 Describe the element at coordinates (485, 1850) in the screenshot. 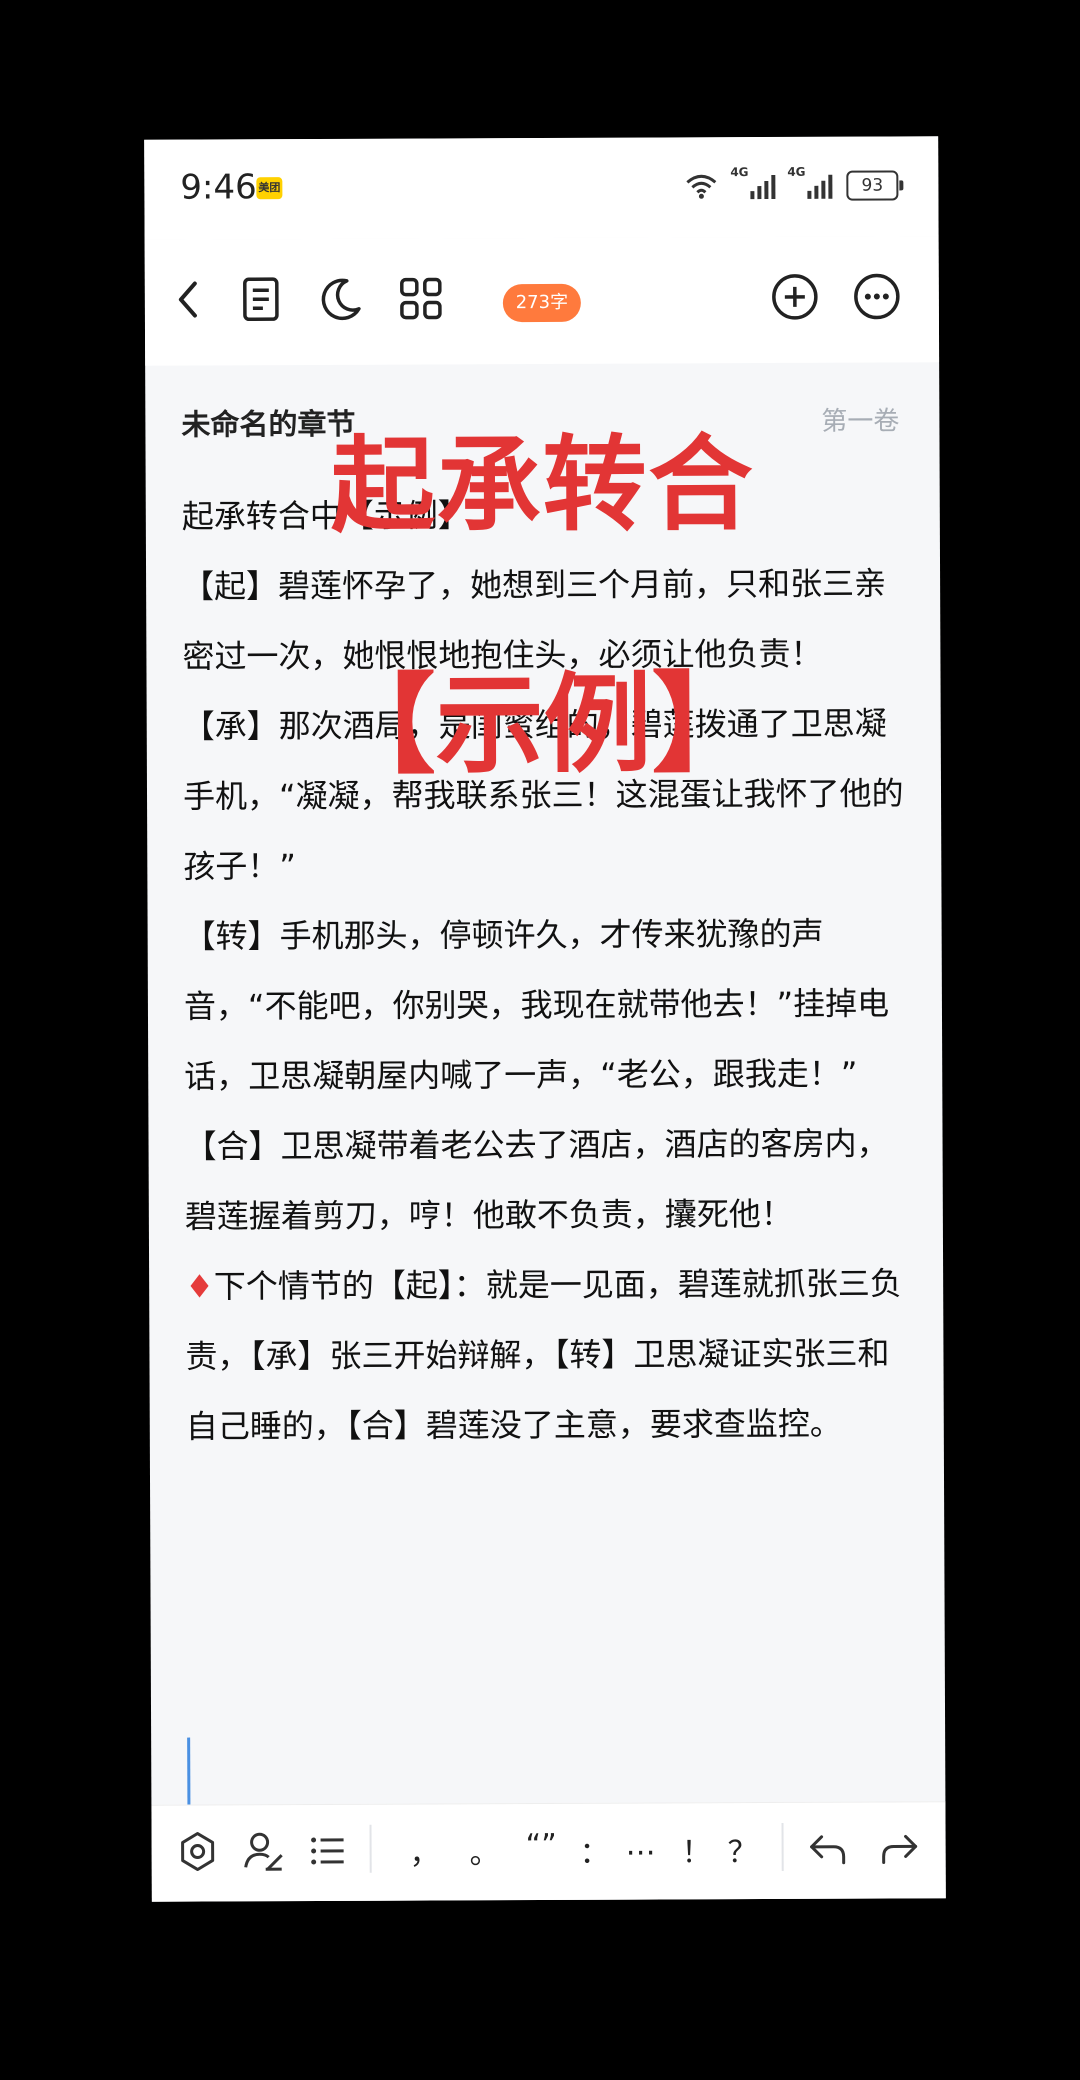

I see `punct-period: 。` at that location.